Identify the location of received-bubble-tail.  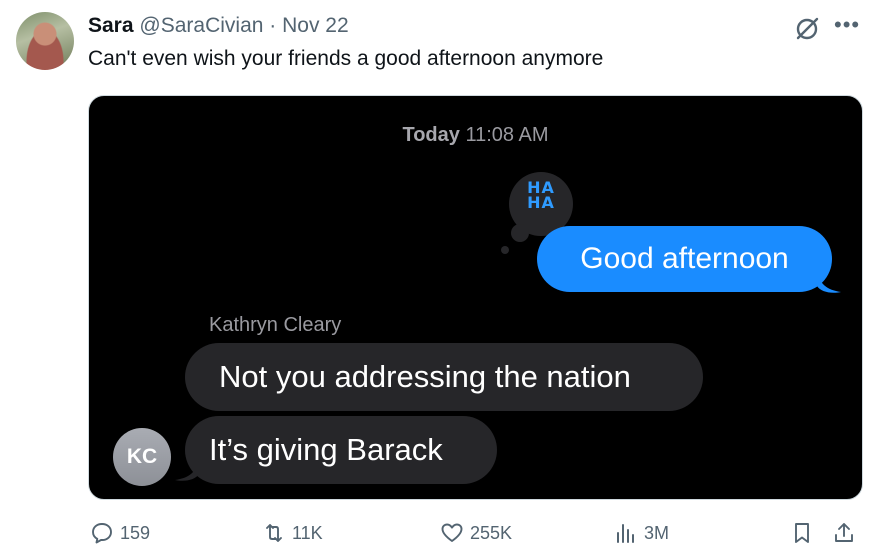
(187, 469).